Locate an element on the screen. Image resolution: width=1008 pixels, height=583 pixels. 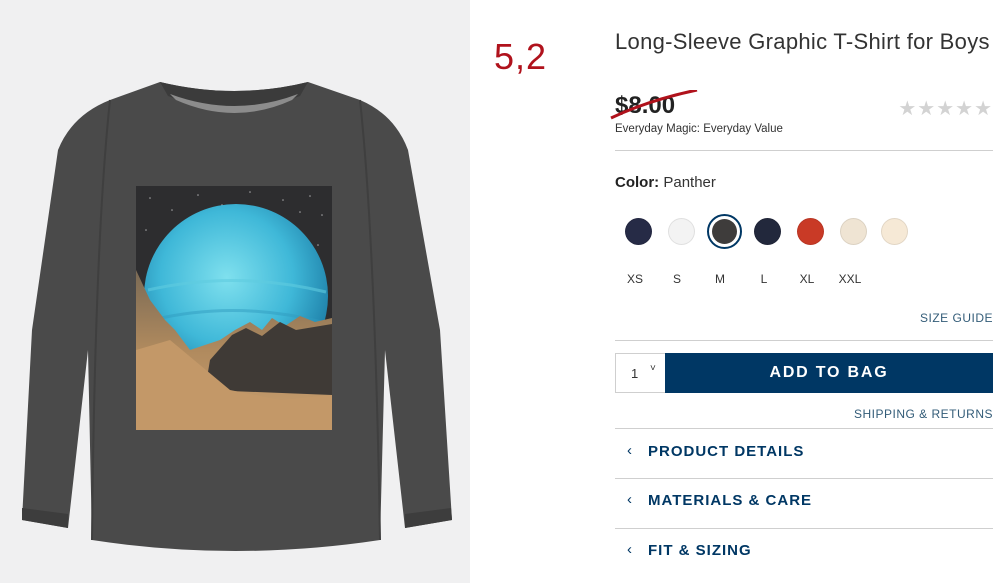
accordion-product-details: ‹ PRODUCT DETAILS is located at coordinates (804, 454).